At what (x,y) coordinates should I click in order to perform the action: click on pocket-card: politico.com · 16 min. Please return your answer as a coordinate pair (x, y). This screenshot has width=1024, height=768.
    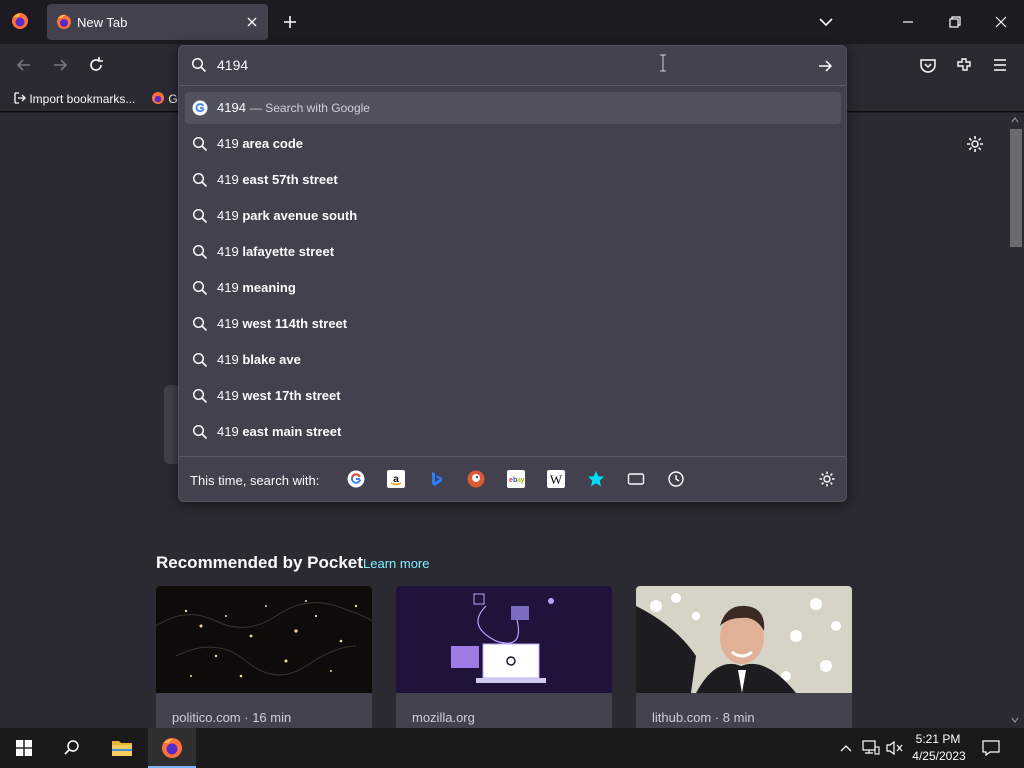
    Looking at the image, I should click on (264, 657).